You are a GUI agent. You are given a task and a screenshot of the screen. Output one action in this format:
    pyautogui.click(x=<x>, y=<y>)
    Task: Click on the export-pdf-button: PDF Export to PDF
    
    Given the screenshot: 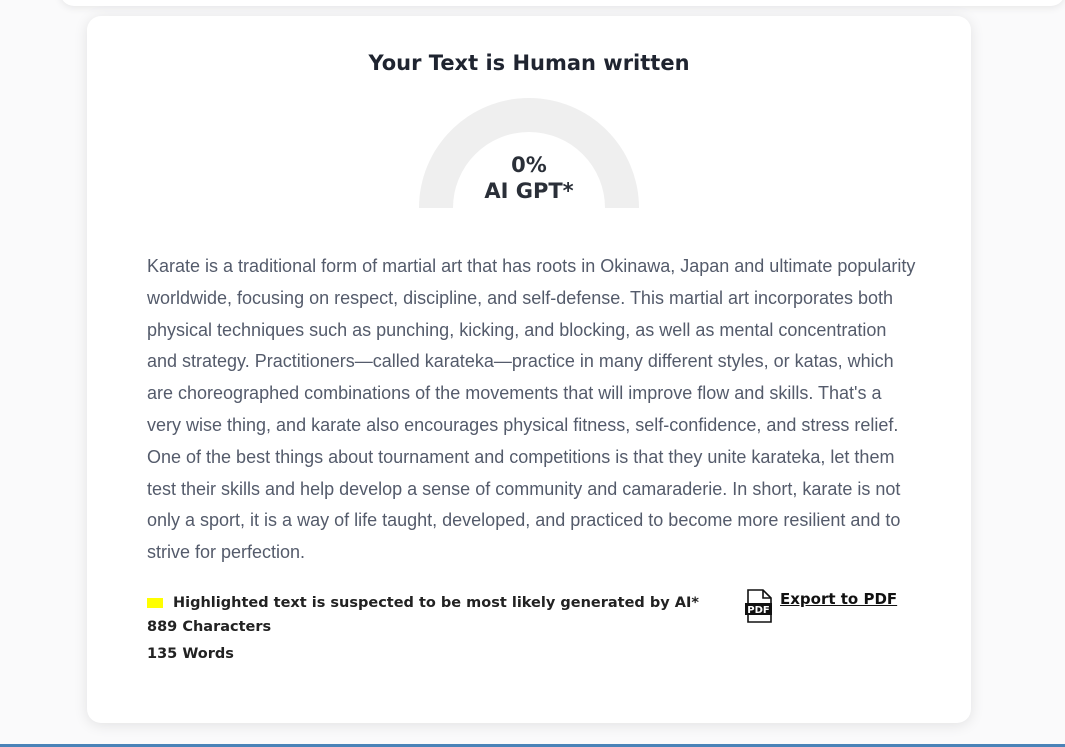 What is the action you would take?
    pyautogui.click(x=820, y=606)
    